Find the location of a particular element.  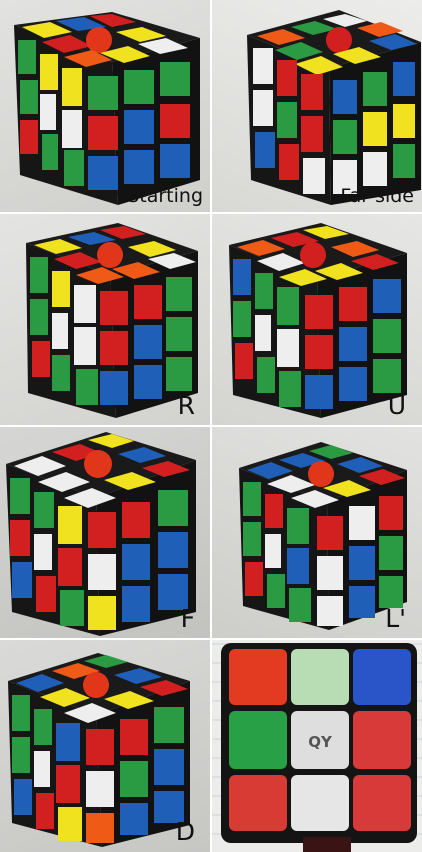

panel-label: Starting is located at coordinates (165, 196).